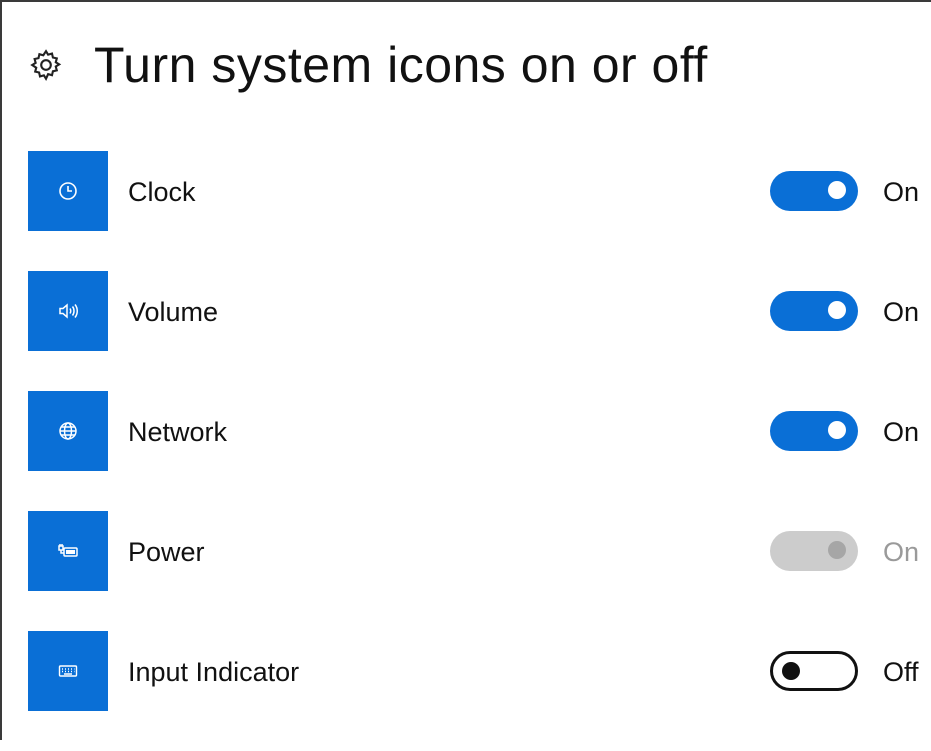  What do you see at coordinates (901, 672) in the screenshot?
I see `input-indicator-state: Off` at bounding box center [901, 672].